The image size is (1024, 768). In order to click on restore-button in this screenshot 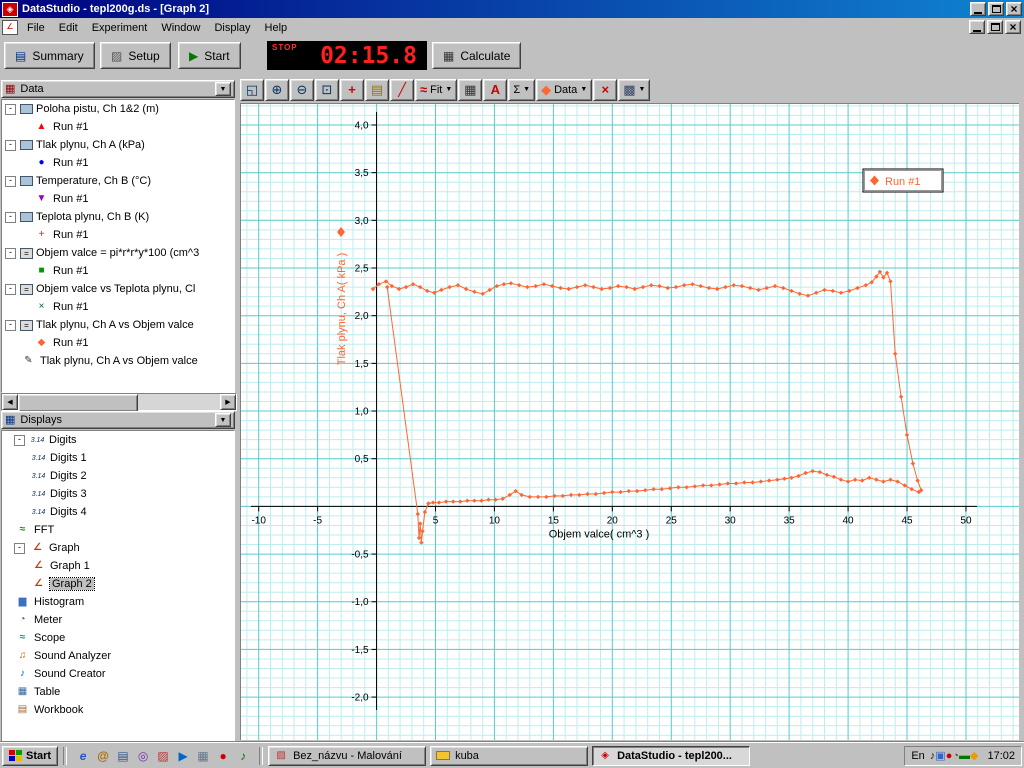, I will do `click(996, 9)`.